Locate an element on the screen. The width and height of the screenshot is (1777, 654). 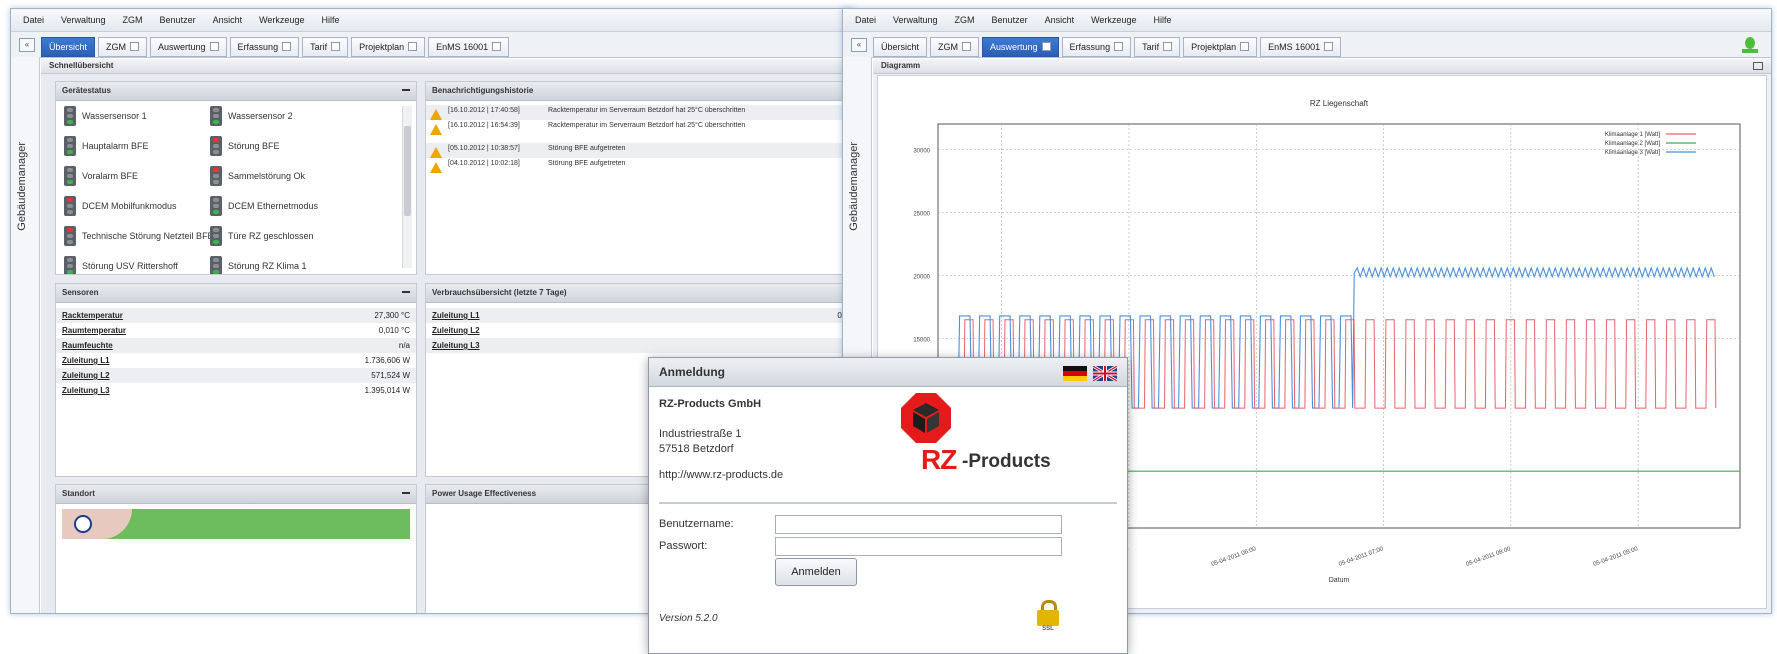
uk-flag-icon is located at coordinates (1105, 373).